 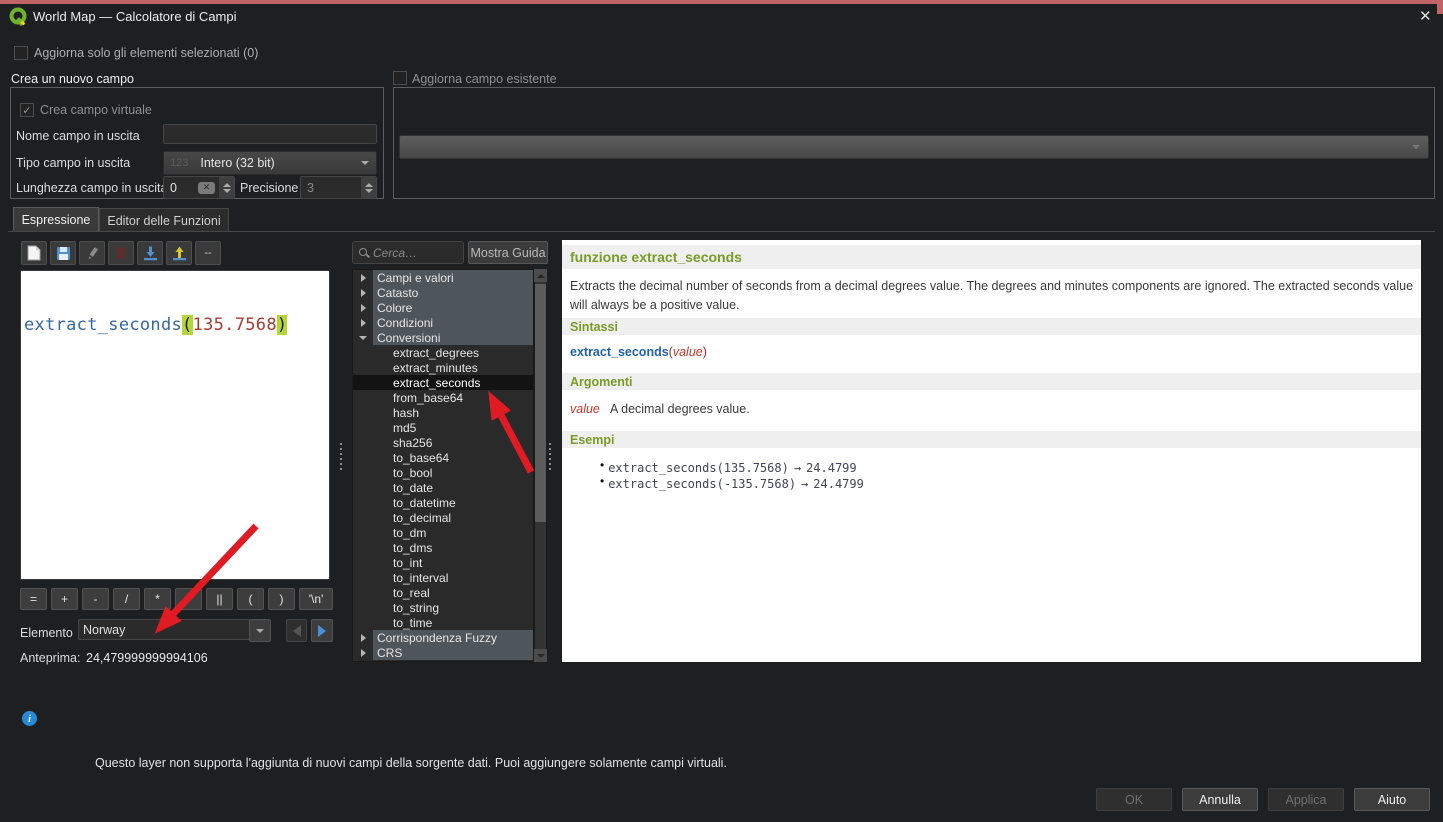 I want to click on background-window-corner, so click(x=1440, y=7).